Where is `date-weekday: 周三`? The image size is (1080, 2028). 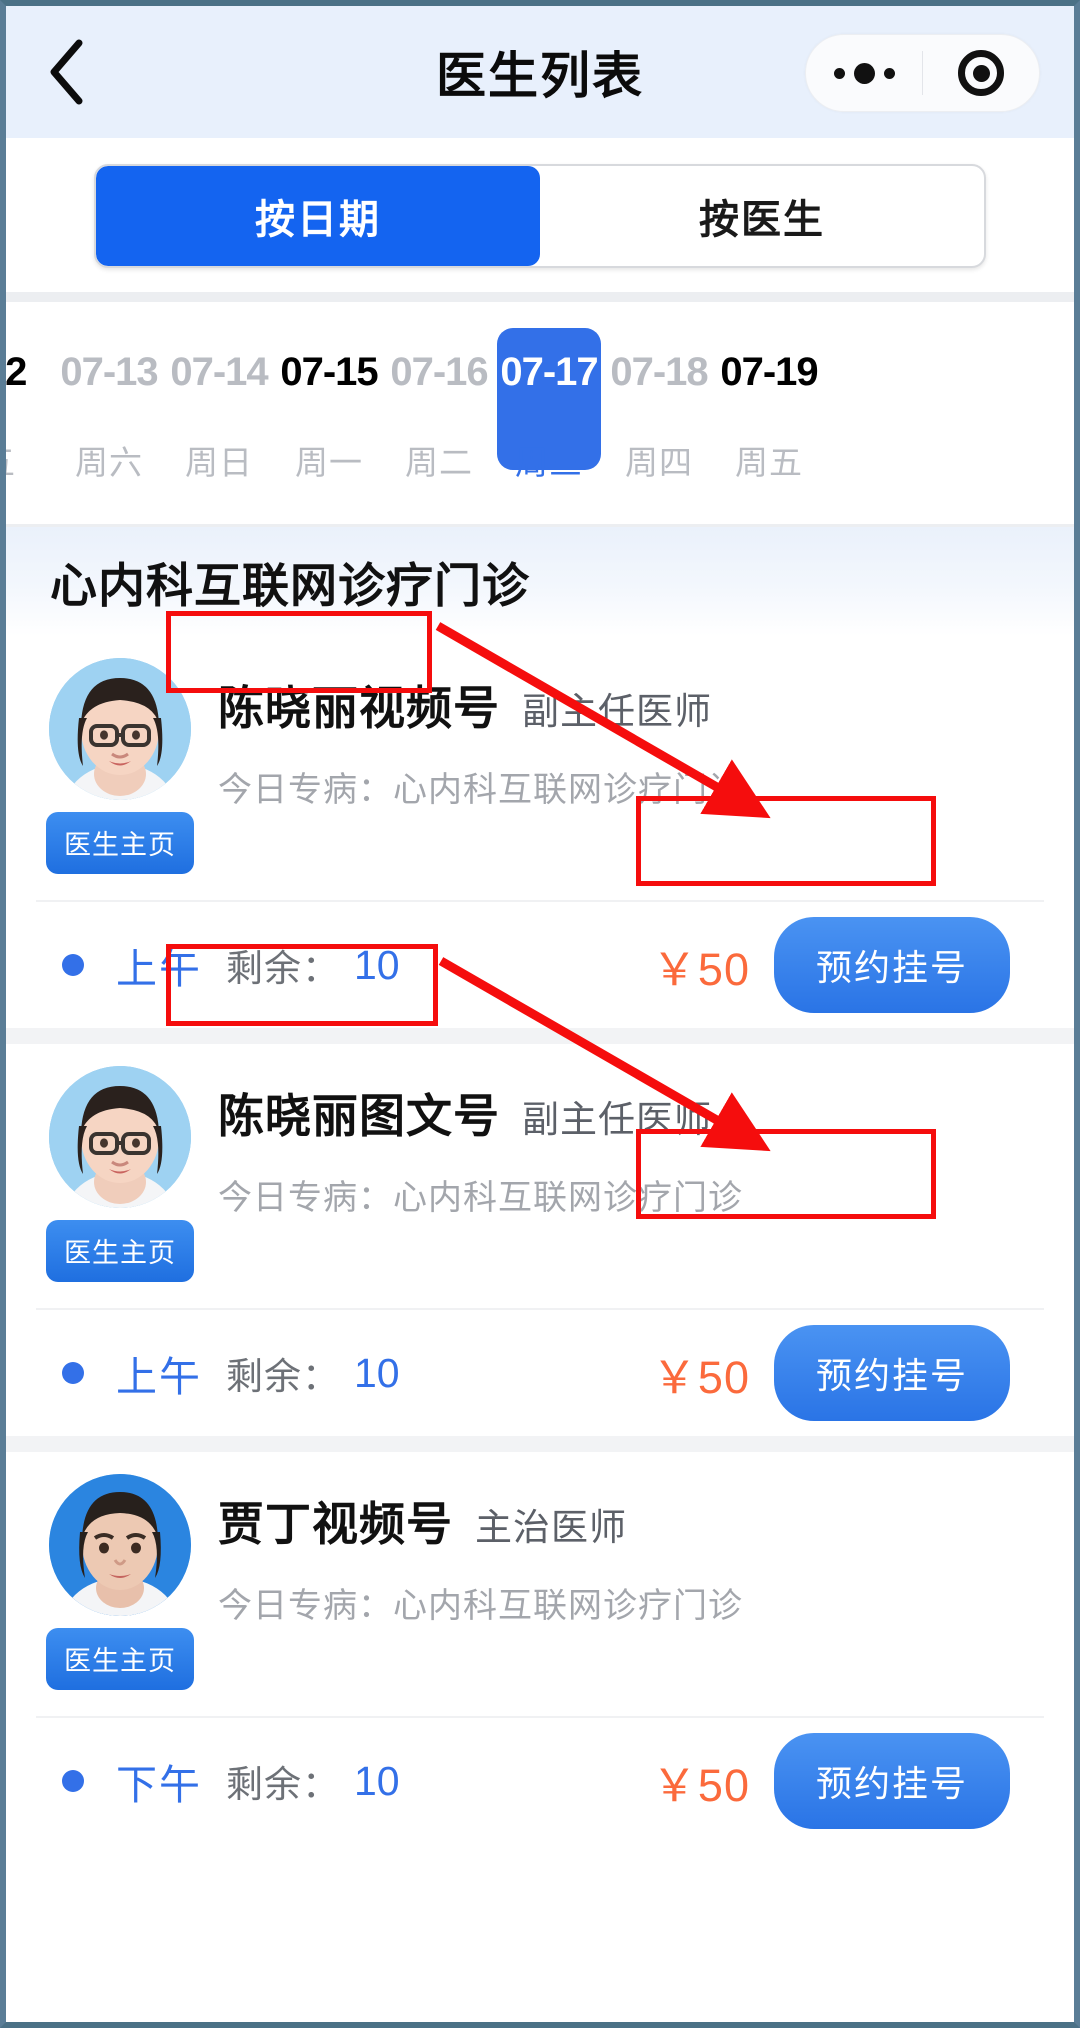 date-weekday: 周三 is located at coordinates (549, 462).